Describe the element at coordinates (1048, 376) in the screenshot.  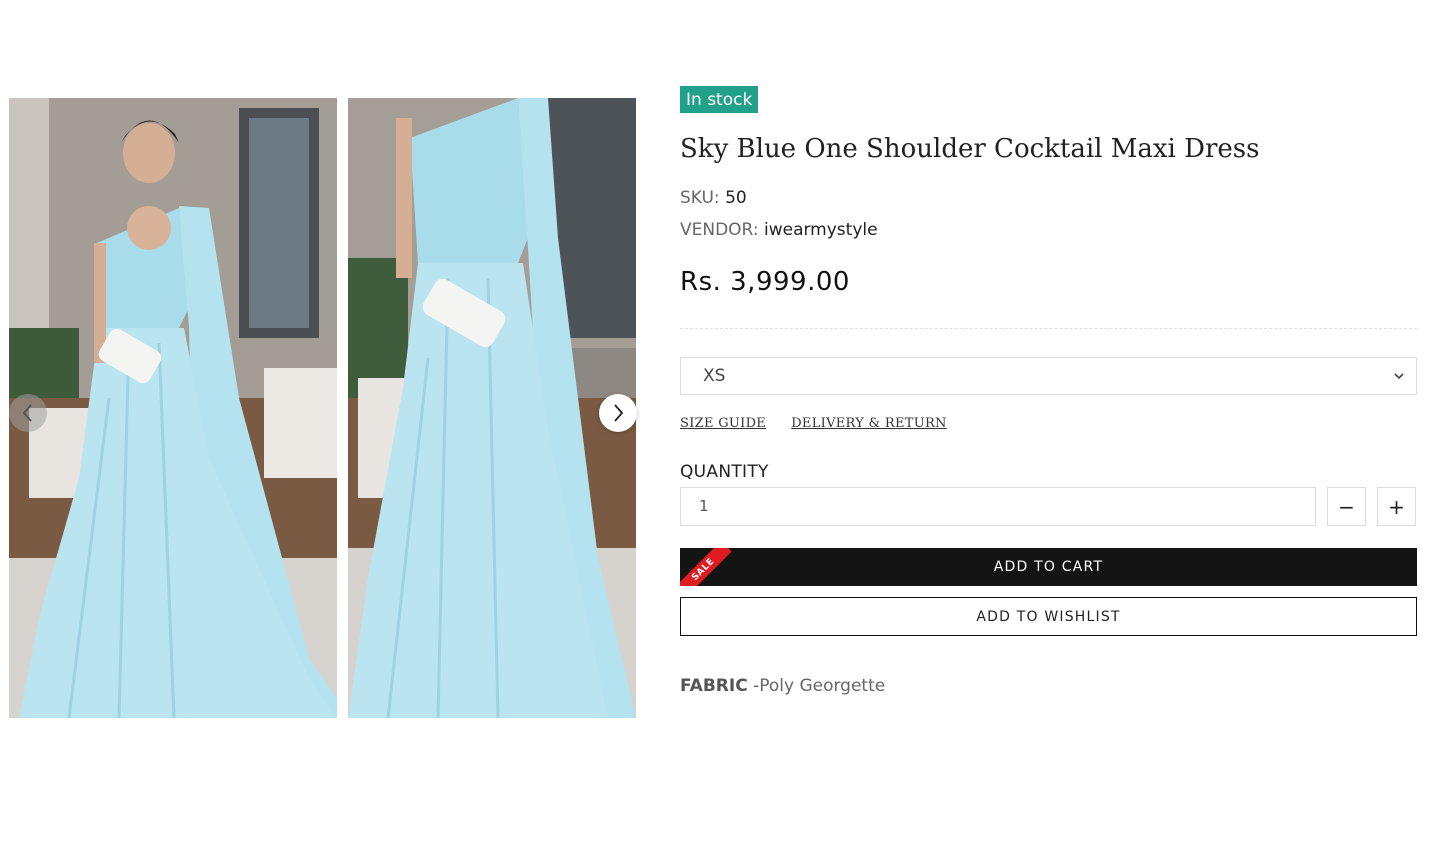
I see `size-select: XS` at that location.